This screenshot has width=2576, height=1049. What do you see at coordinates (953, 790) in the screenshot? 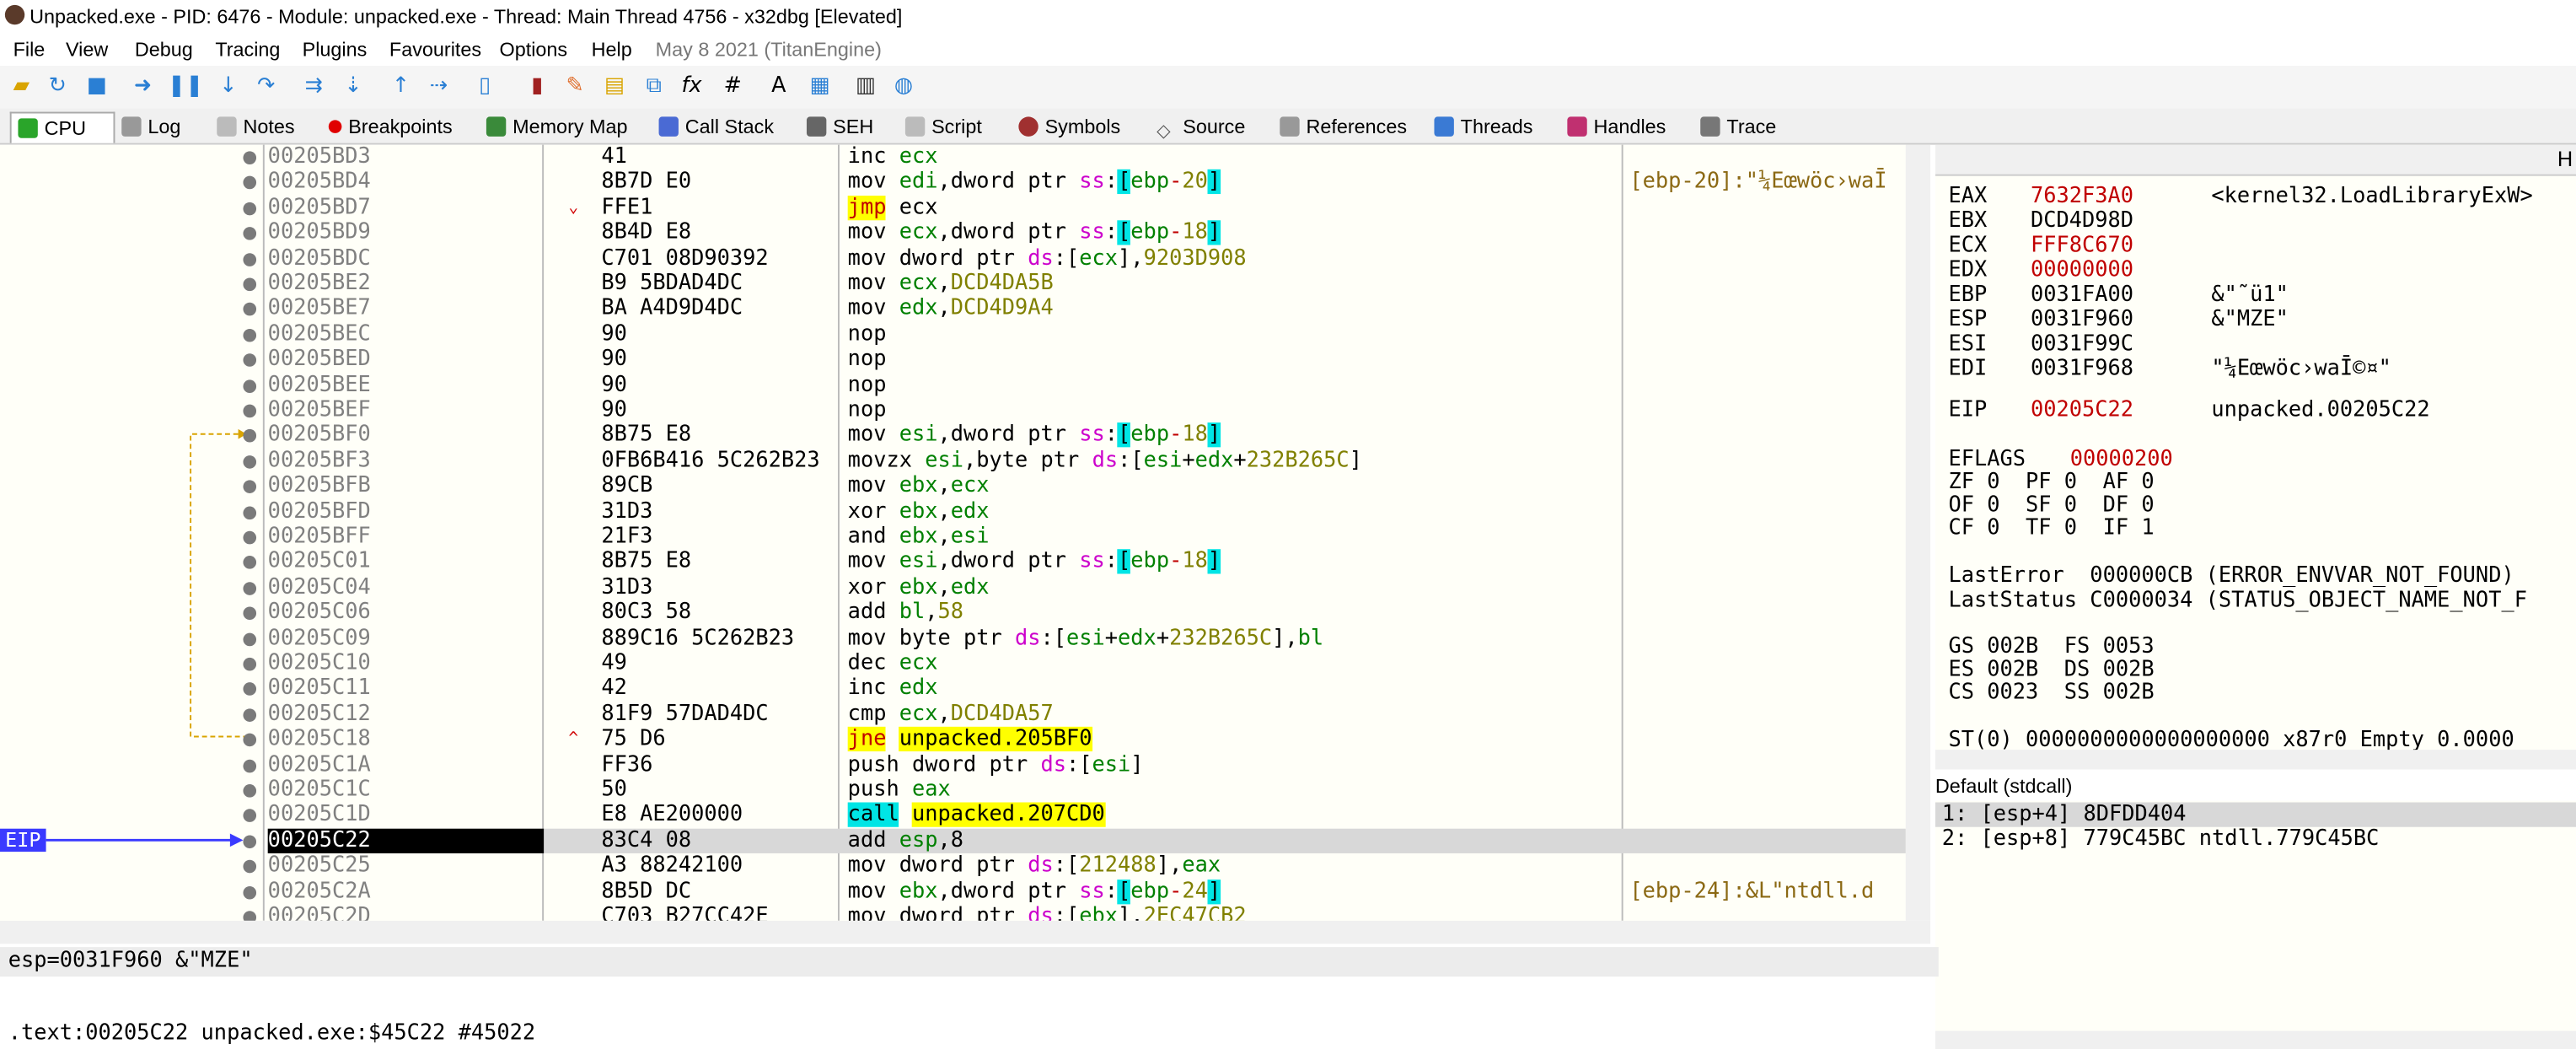
I see `disasm-row: 00205C1C 50 push eax` at bounding box center [953, 790].